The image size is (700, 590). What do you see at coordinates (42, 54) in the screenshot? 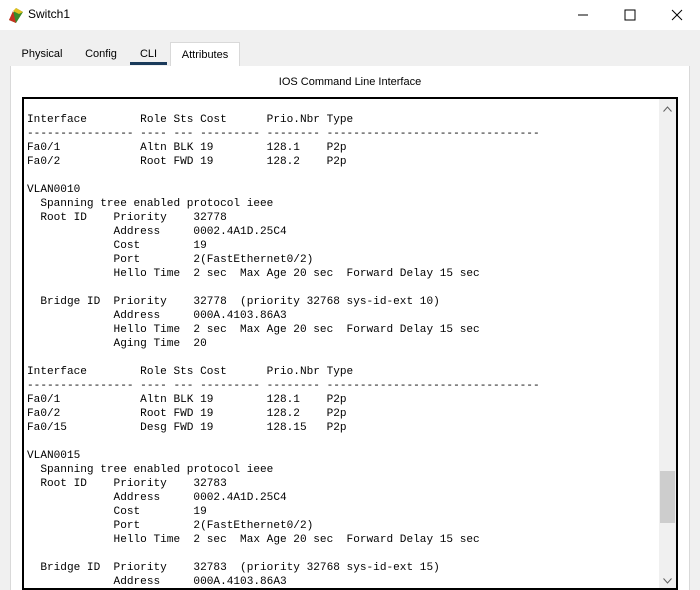
I see `tab-physical: Physical` at bounding box center [42, 54].